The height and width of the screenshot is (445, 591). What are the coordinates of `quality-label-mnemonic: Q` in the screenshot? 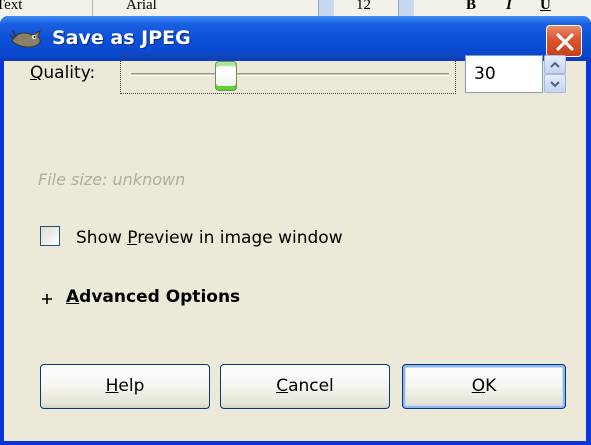 It's located at (37, 73).